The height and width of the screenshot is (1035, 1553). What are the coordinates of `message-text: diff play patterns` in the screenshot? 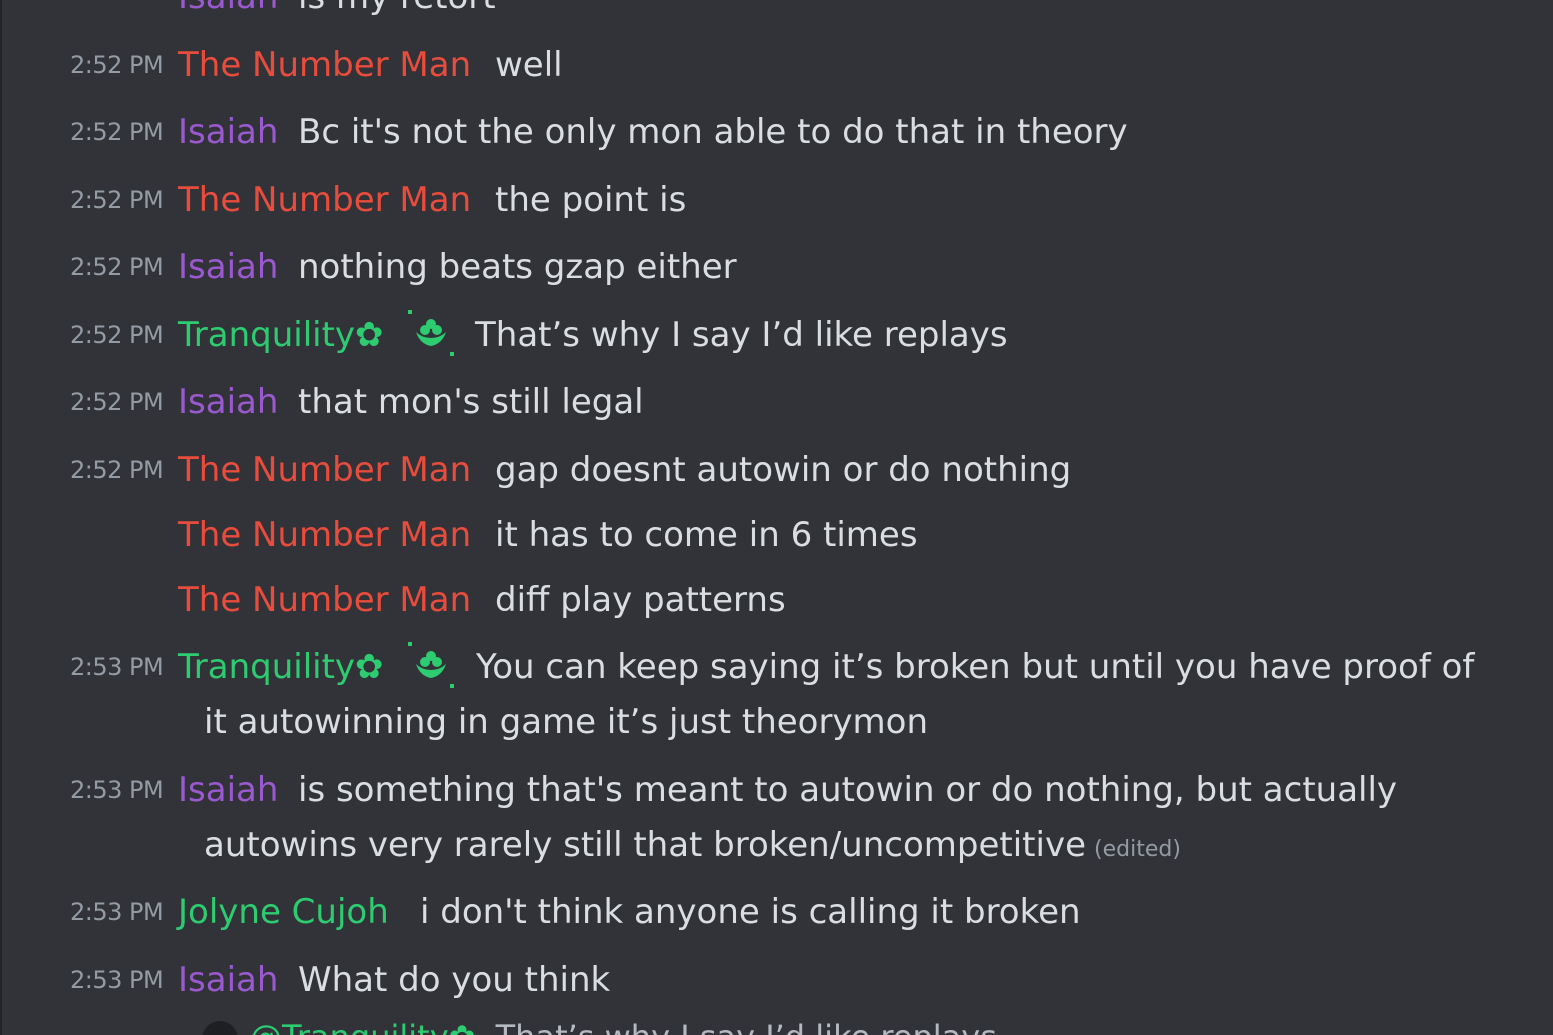 It's located at (640, 600).